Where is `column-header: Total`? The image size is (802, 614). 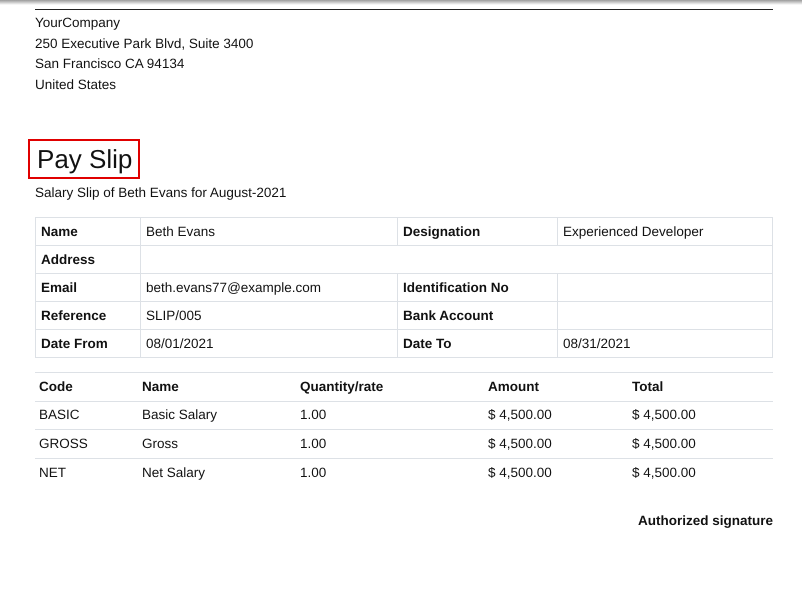 column-header: Total is located at coordinates (648, 386).